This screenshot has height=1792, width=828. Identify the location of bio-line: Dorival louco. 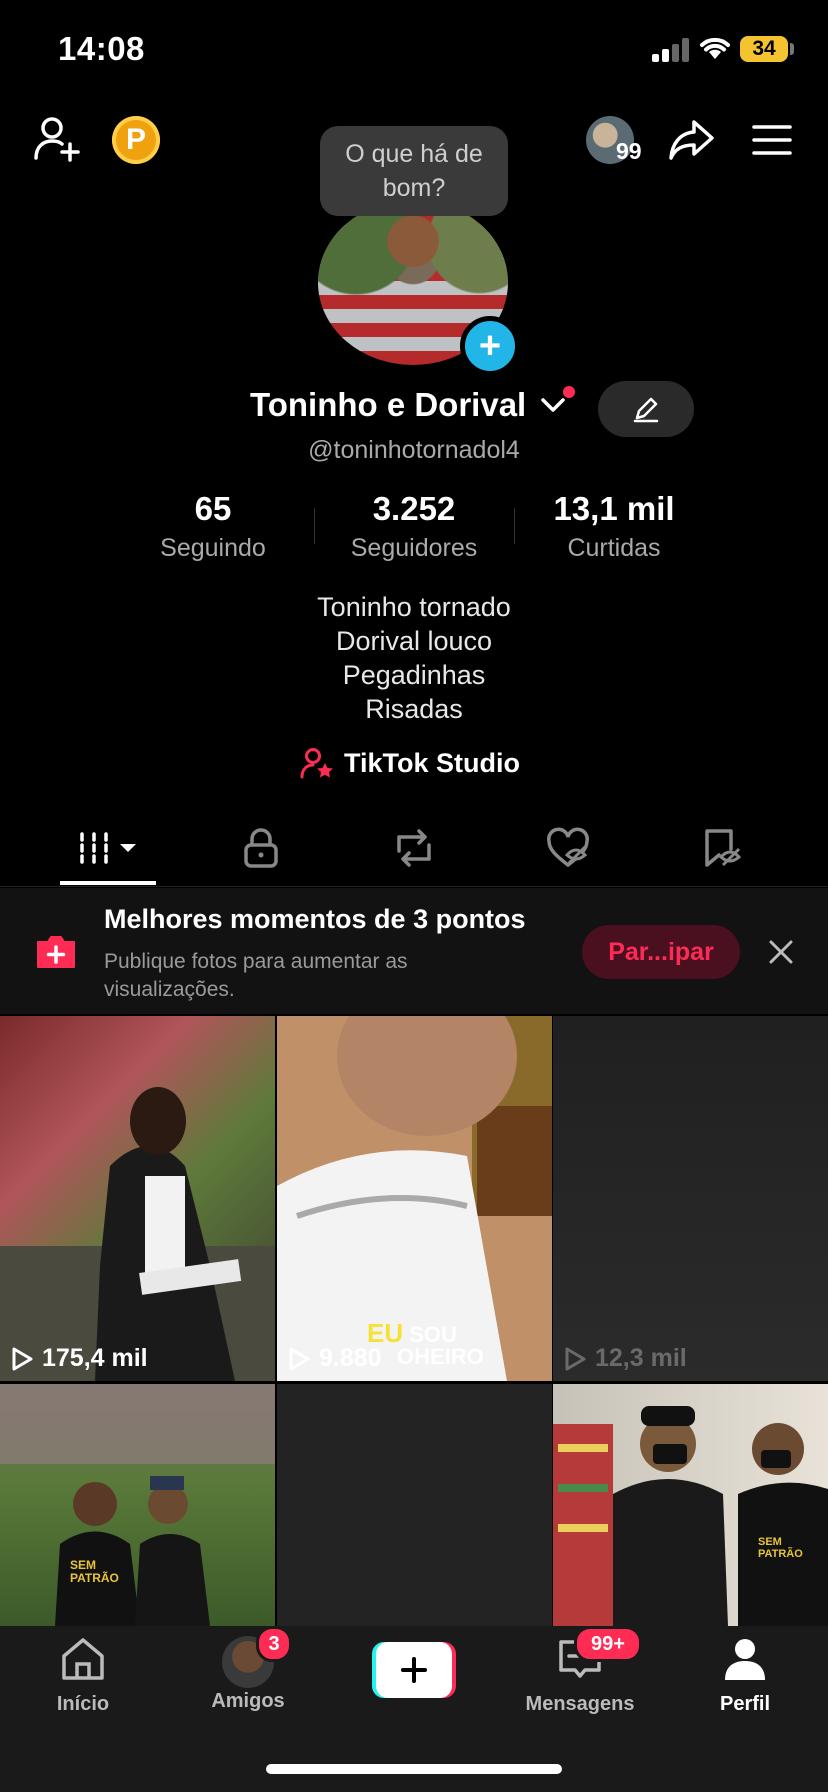
(414, 641).